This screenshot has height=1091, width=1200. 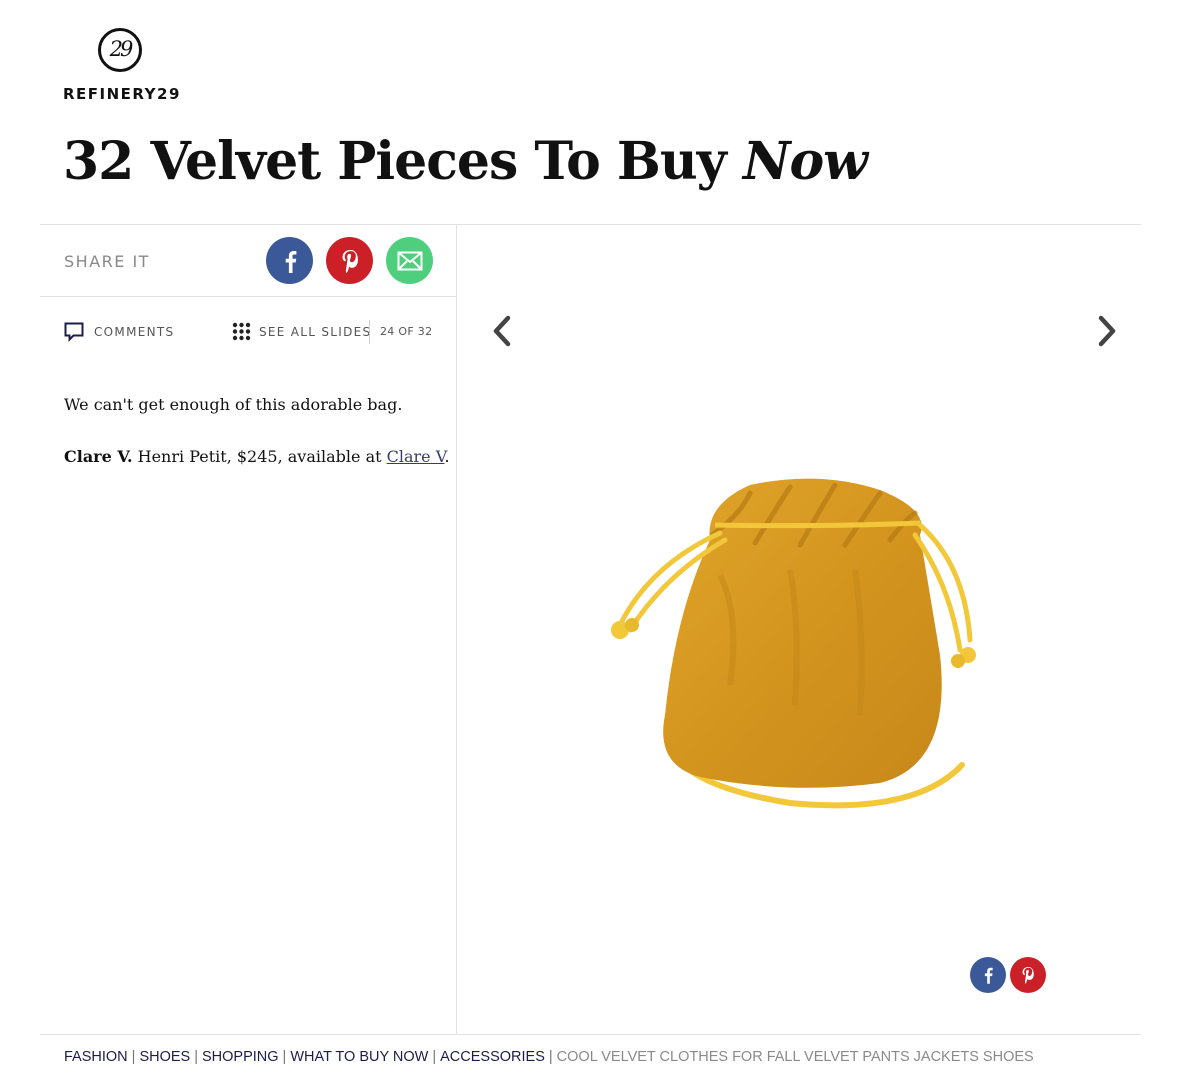 I want to click on email-icon, so click(x=409, y=260).